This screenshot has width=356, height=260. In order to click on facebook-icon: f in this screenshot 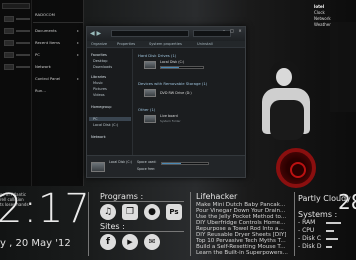, I will do `click(108, 242)`.